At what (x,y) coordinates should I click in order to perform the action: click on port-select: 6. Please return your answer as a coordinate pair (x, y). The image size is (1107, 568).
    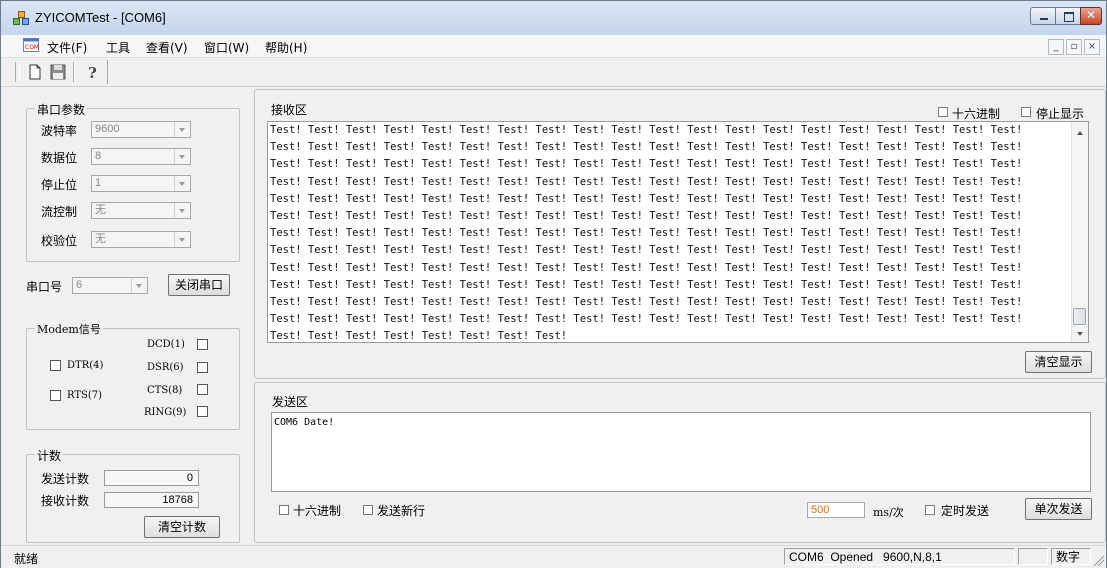
    Looking at the image, I should click on (110, 285).